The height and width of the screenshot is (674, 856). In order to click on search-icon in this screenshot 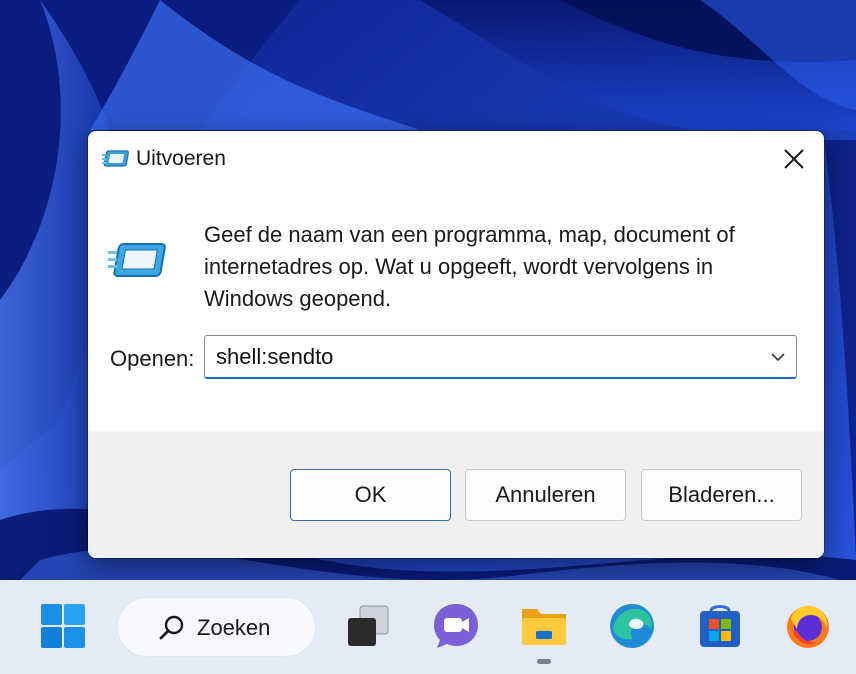, I will do `click(171, 627)`.